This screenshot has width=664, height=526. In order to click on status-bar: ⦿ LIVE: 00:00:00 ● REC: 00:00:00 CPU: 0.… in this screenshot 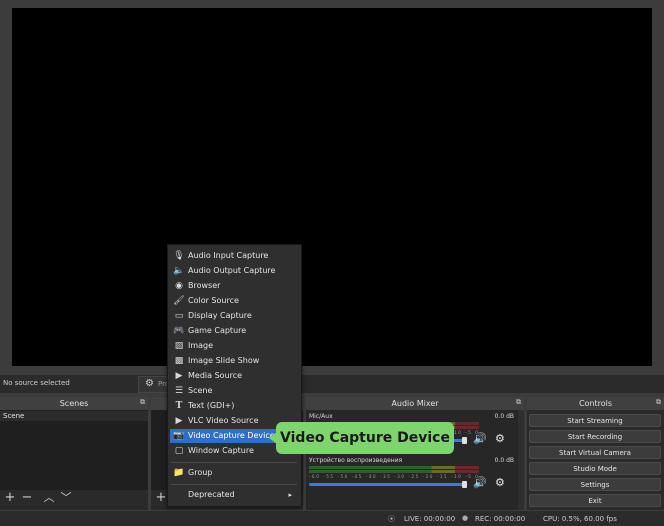, I will do `click(332, 518)`.